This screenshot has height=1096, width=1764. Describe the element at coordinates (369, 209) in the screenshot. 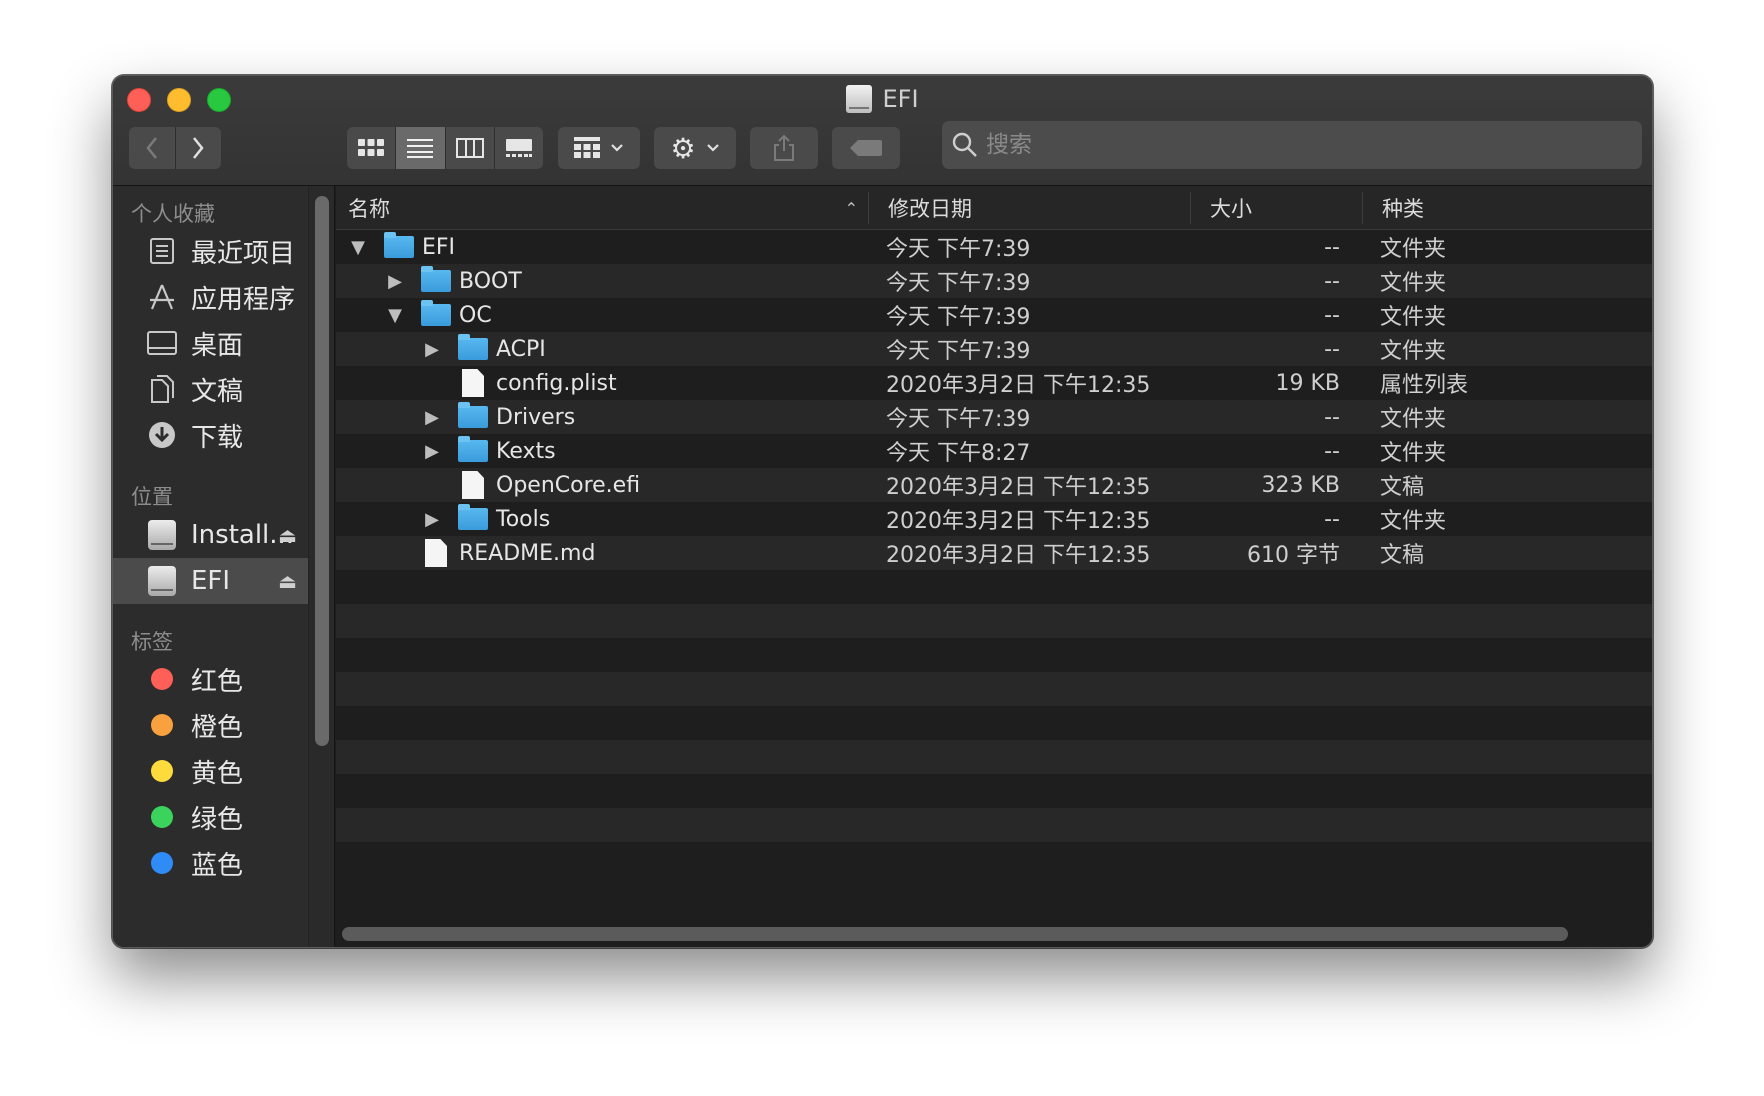

I see `column-name-label: 名称` at that location.